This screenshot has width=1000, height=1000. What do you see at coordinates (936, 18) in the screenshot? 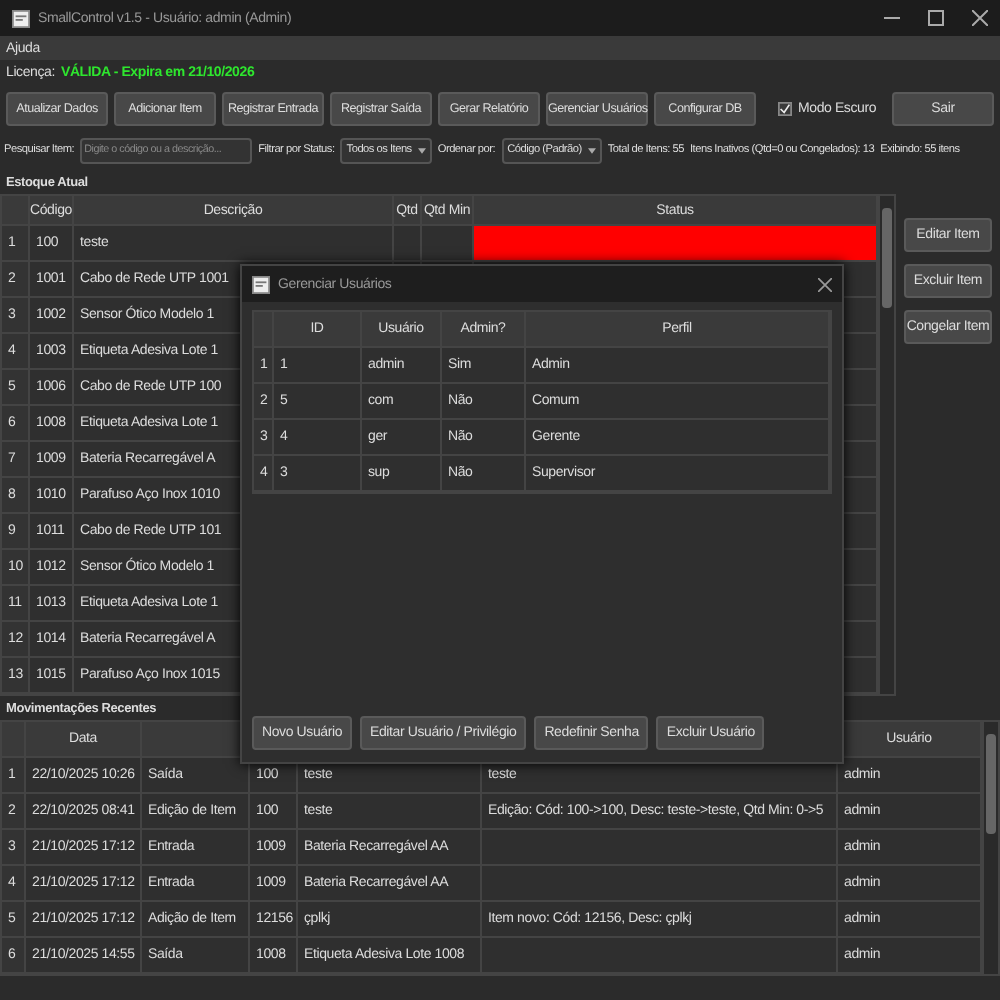
I see `maximize-icon` at bounding box center [936, 18].